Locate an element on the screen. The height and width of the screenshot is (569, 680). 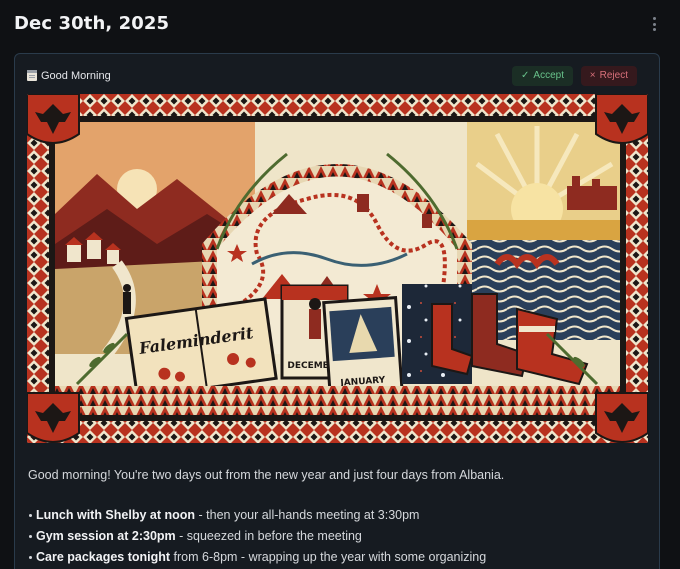
card-title: Good Morning is located at coordinates (76, 76).